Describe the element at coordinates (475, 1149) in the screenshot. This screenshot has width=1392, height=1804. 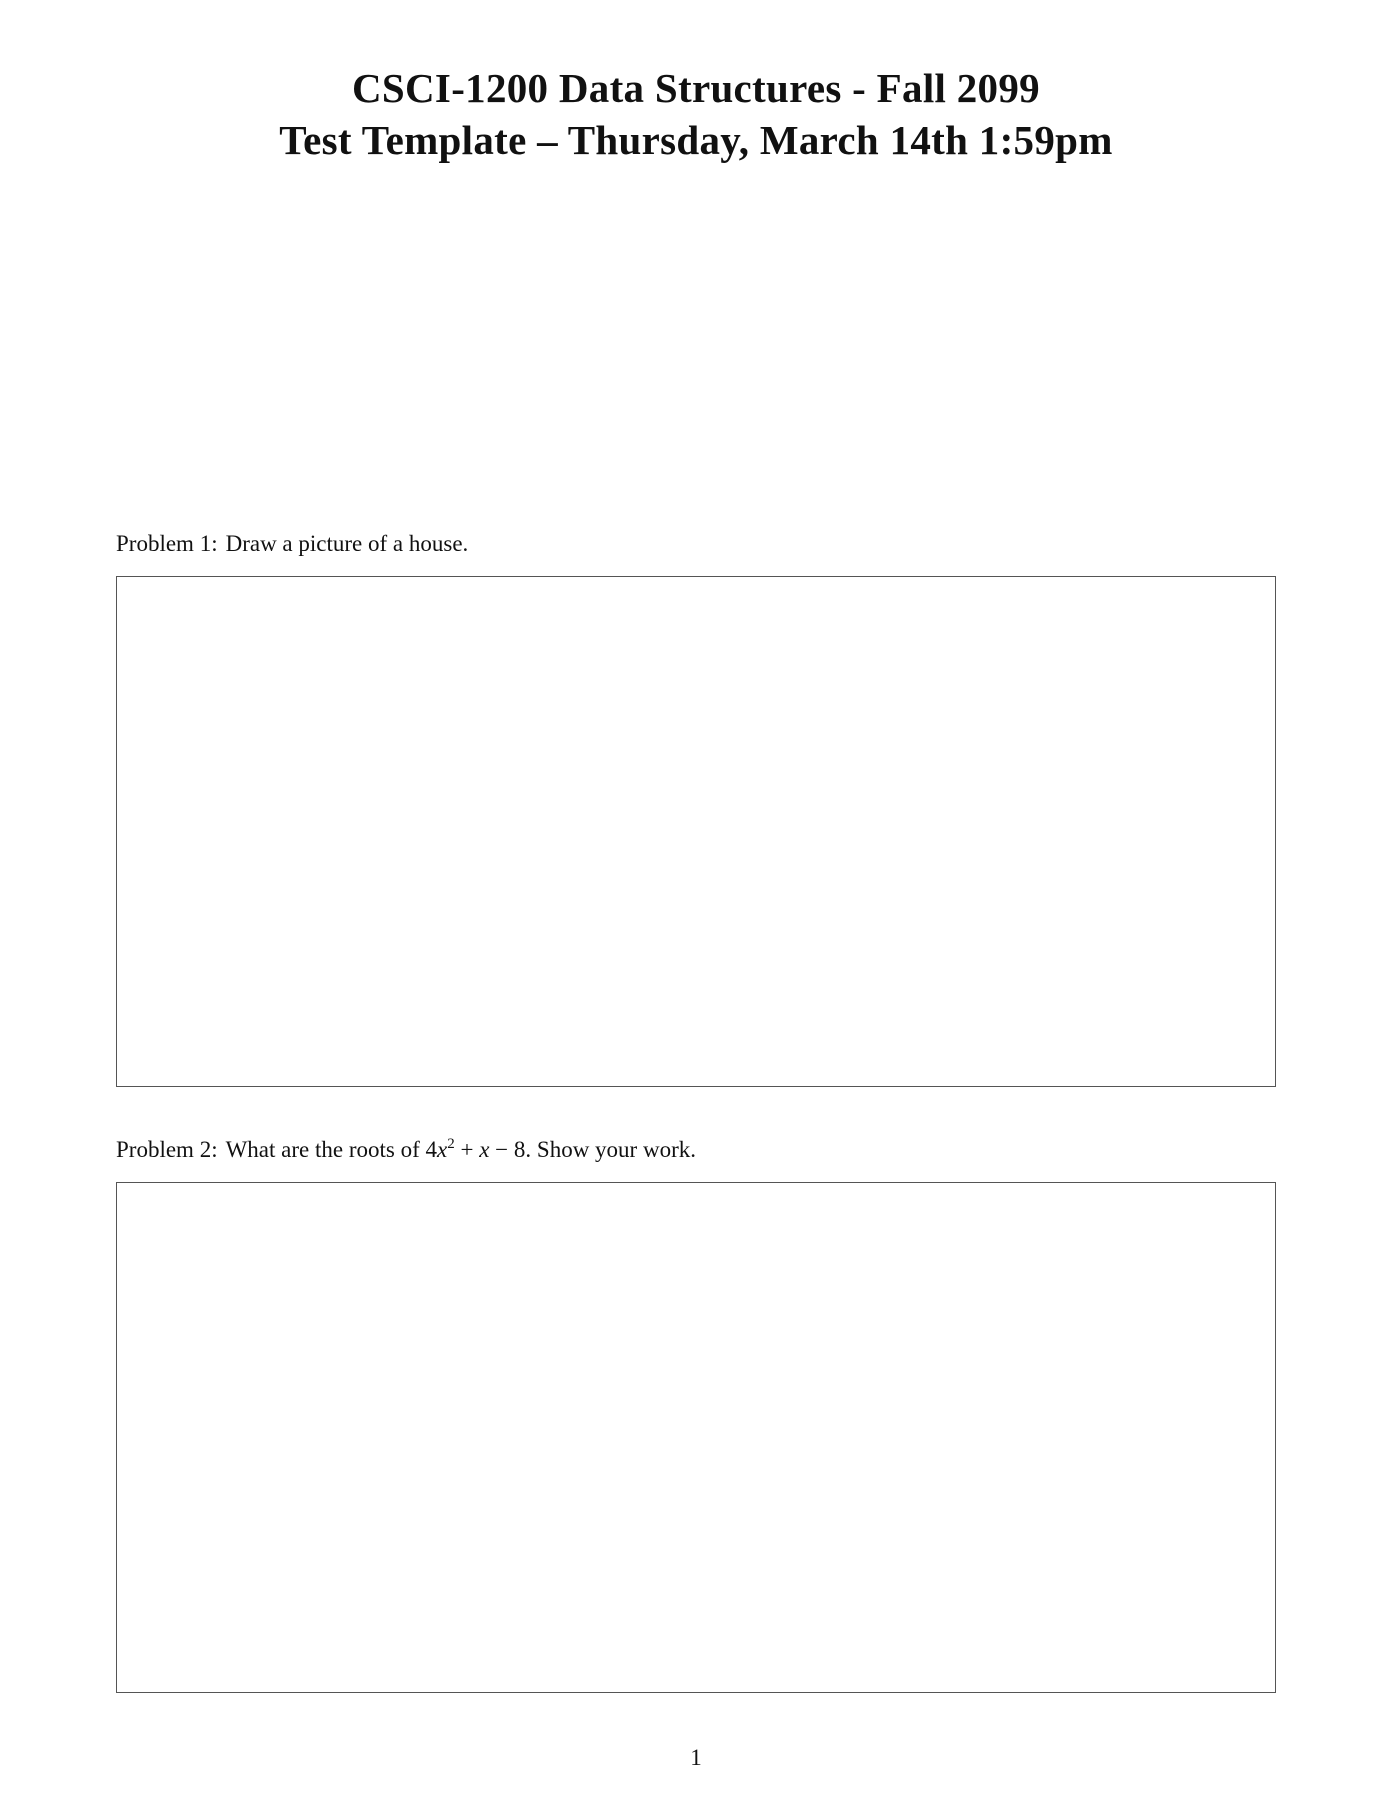
I see `problem-2-equation: 4x2 + x − 8` at that location.